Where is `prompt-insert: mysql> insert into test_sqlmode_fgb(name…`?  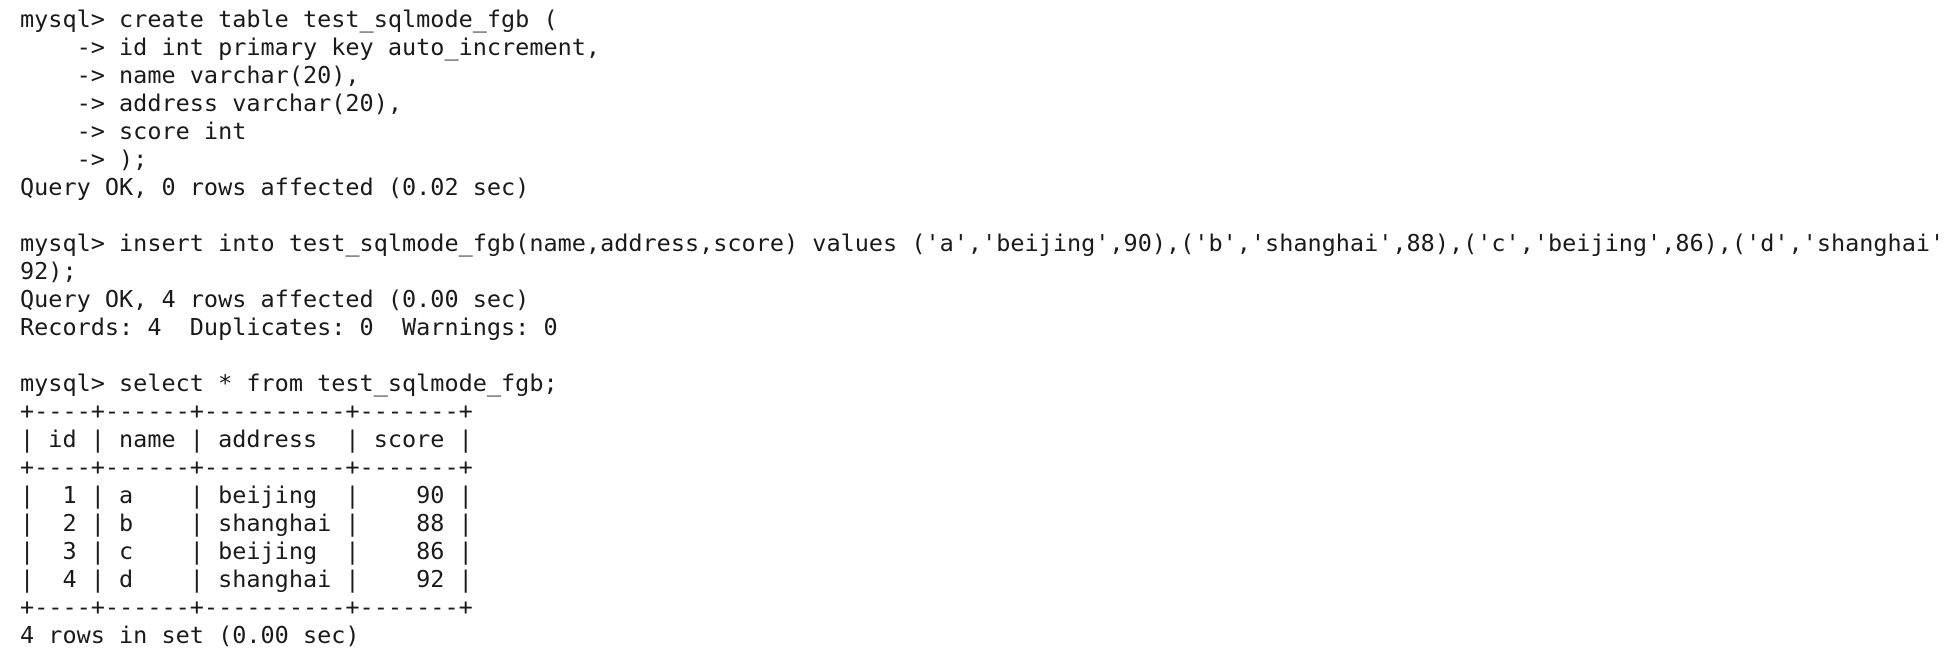 prompt-insert: mysql> insert into test_sqlmode_fgb(name… is located at coordinates (982, 243).